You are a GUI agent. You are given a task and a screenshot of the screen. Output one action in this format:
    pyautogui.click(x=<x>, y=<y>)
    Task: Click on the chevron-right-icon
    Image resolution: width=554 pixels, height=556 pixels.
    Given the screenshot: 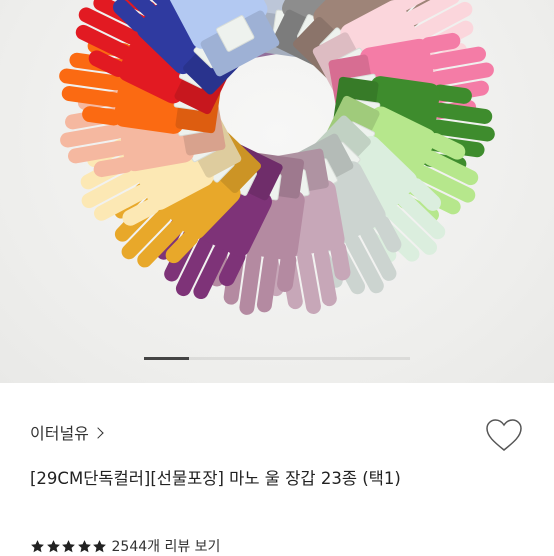 What is the action you would take?
    pyautogui.click(x=98, y=432)
    